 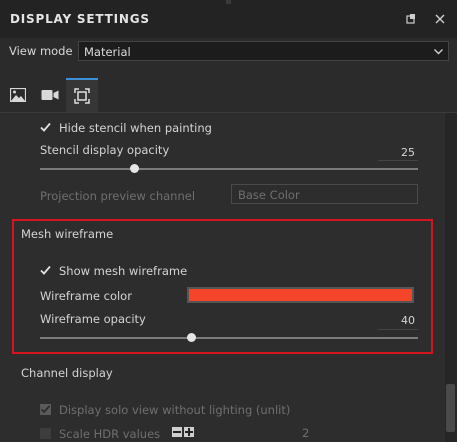 I want to click on hdr-increment-button, so click(x=189, y=432).